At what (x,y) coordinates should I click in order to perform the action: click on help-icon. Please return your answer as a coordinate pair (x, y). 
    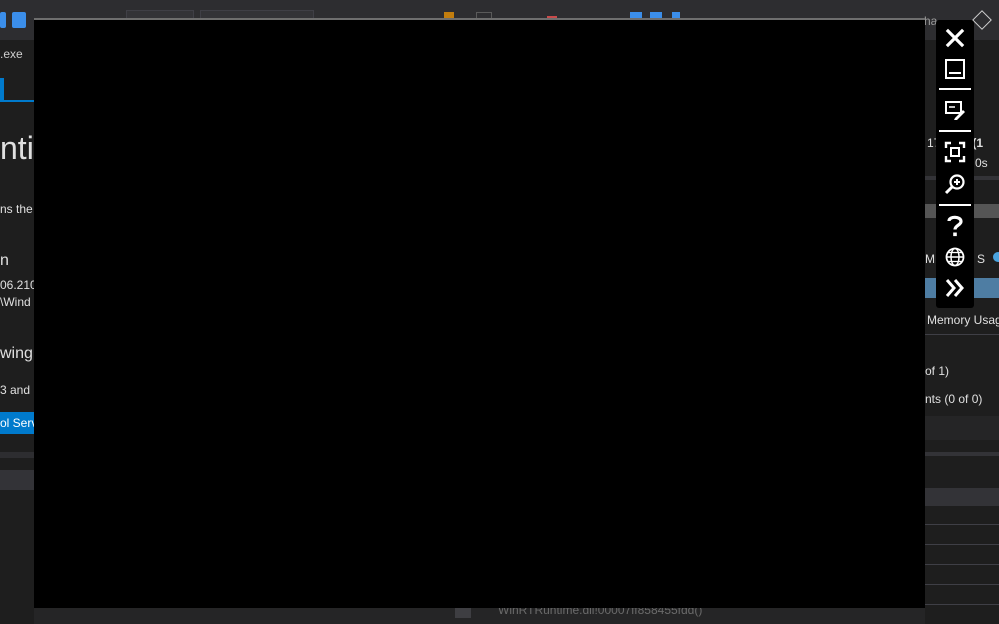
    Looking at the image, I should click on (955, 226).